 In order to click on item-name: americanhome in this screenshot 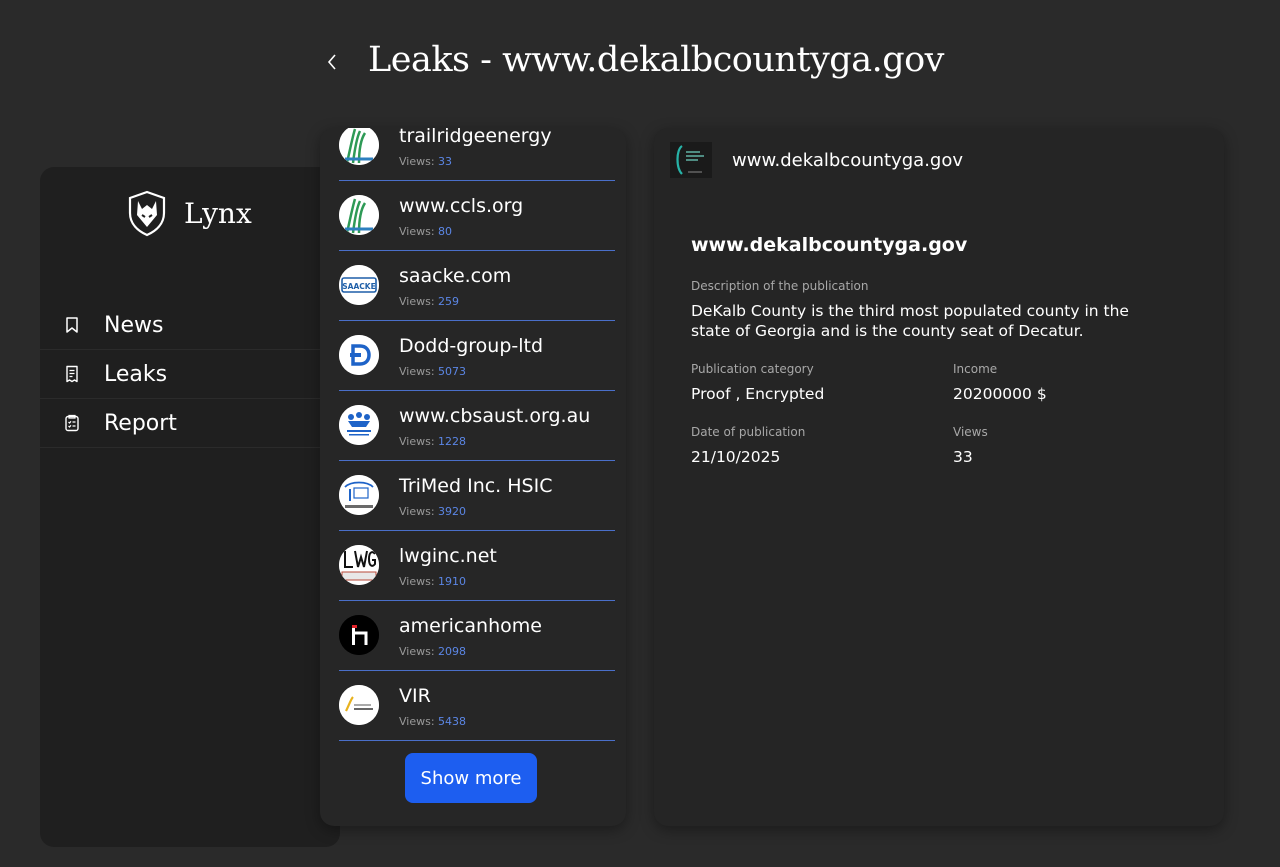, I will do `click(470, 626)`.